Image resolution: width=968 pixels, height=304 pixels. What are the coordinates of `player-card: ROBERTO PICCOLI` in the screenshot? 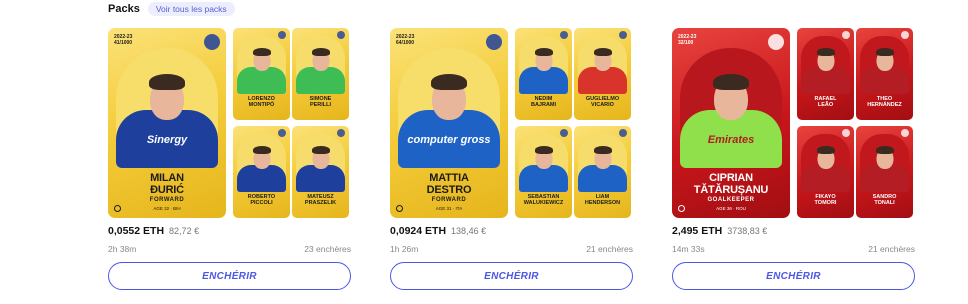 It's located at (261, 172).